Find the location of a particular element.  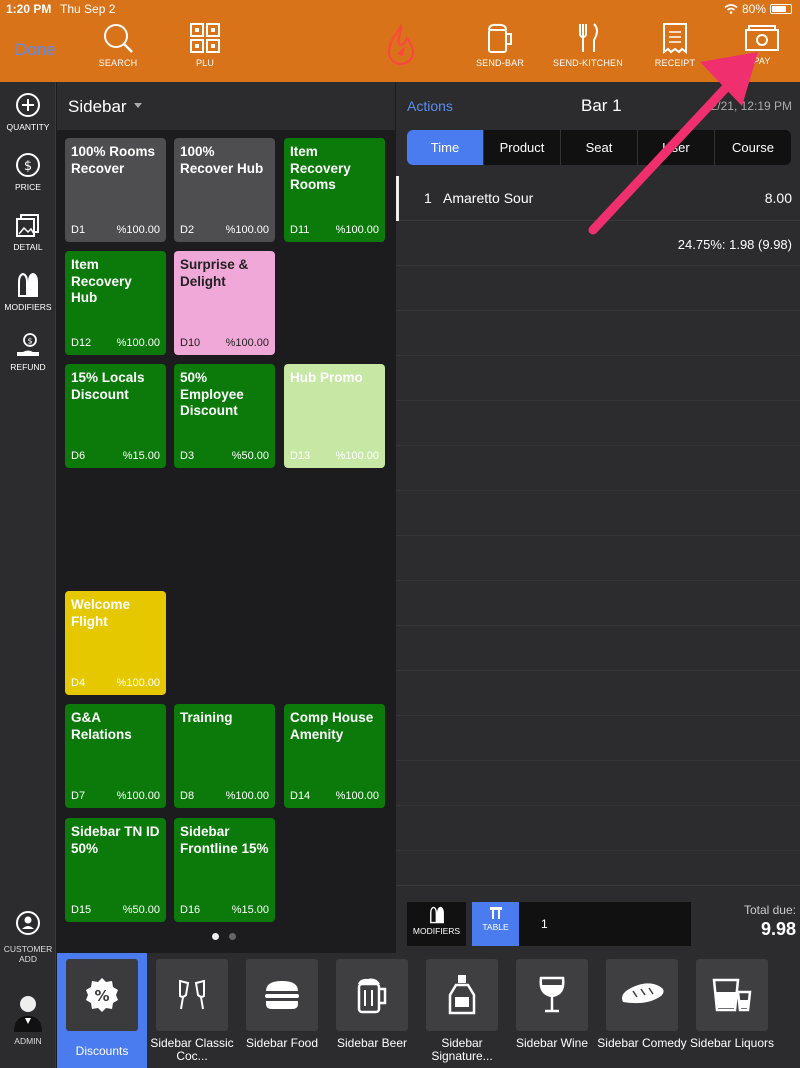

champagne-glasses-icon is located at coordinates (192, 994).